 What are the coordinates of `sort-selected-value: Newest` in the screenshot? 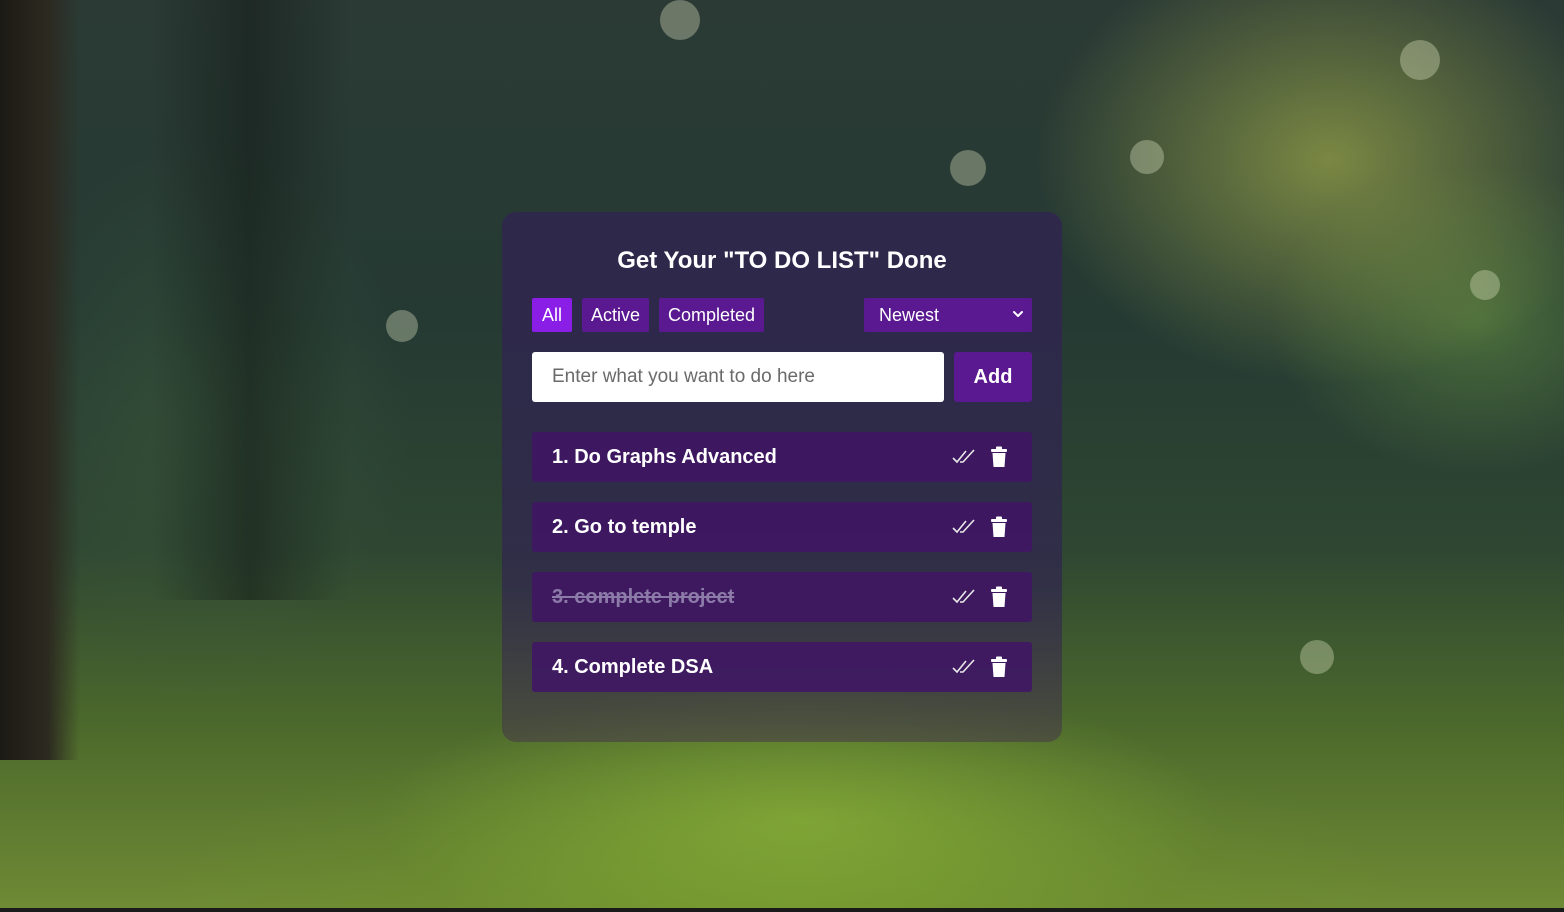 It's located at (909, 315).